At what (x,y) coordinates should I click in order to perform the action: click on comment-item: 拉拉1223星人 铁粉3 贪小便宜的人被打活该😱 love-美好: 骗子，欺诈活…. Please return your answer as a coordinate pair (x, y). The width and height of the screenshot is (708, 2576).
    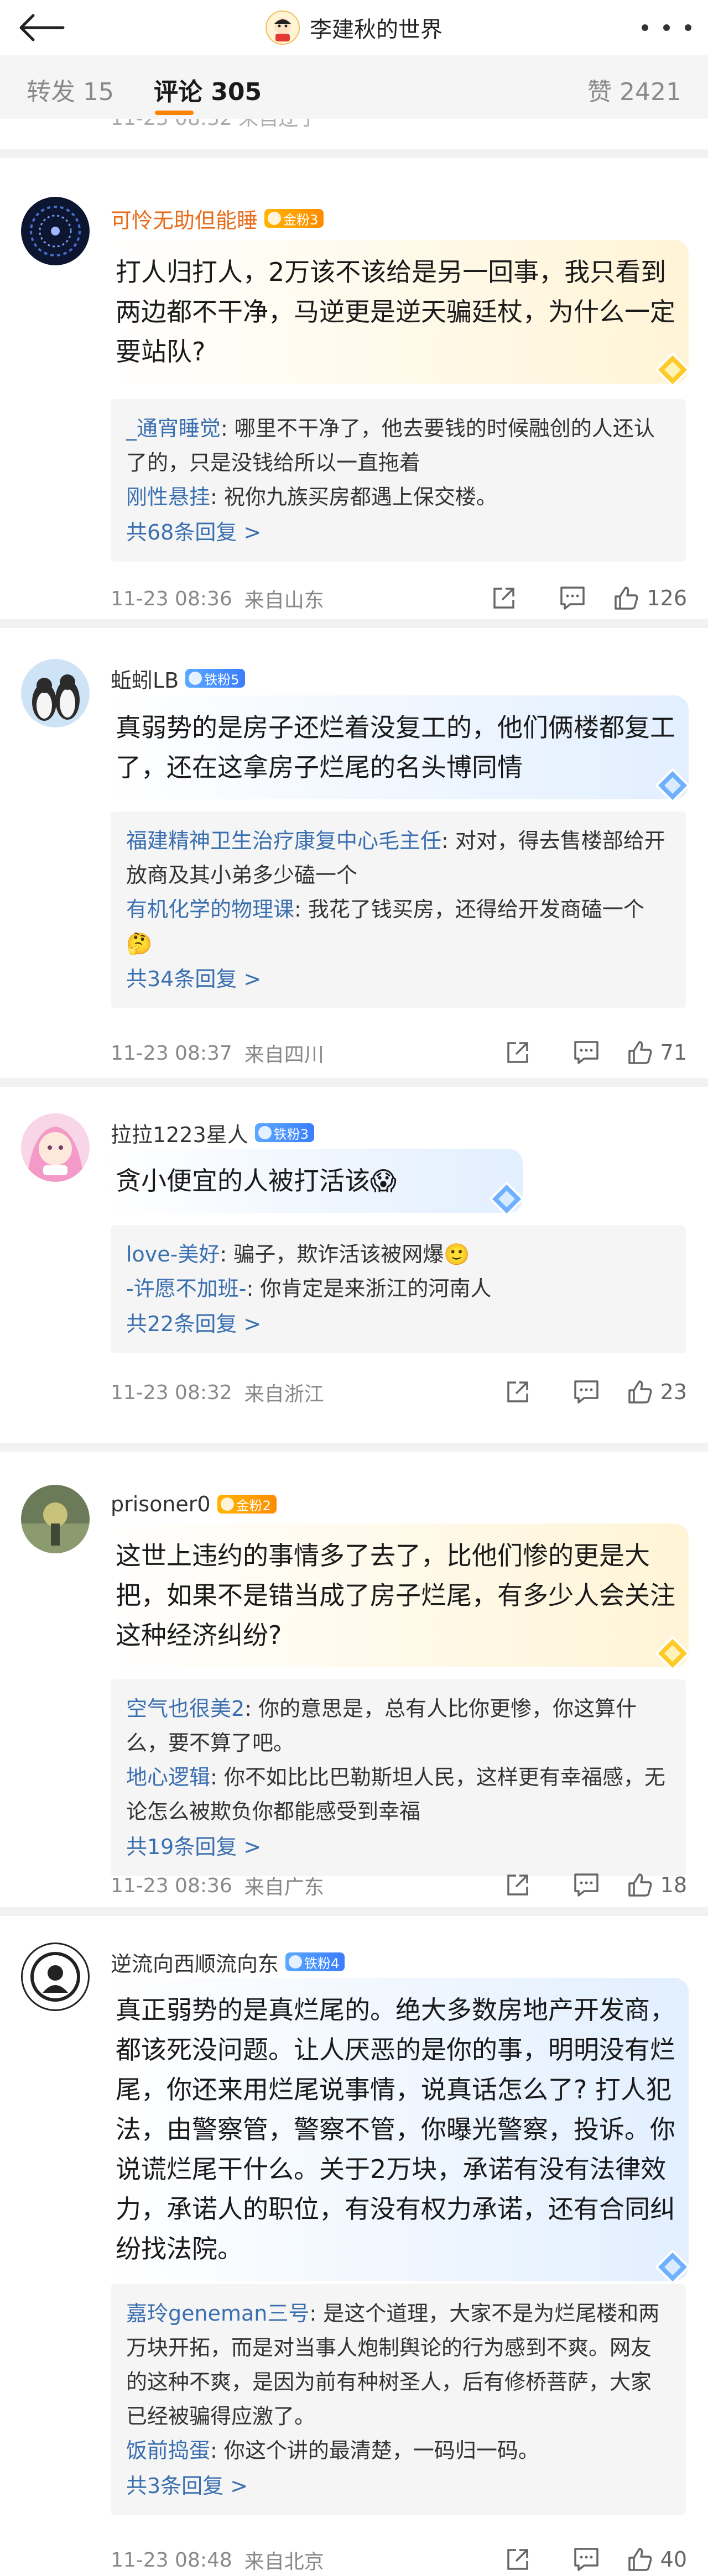
    Looking at the image, I should click on (354, 1265).